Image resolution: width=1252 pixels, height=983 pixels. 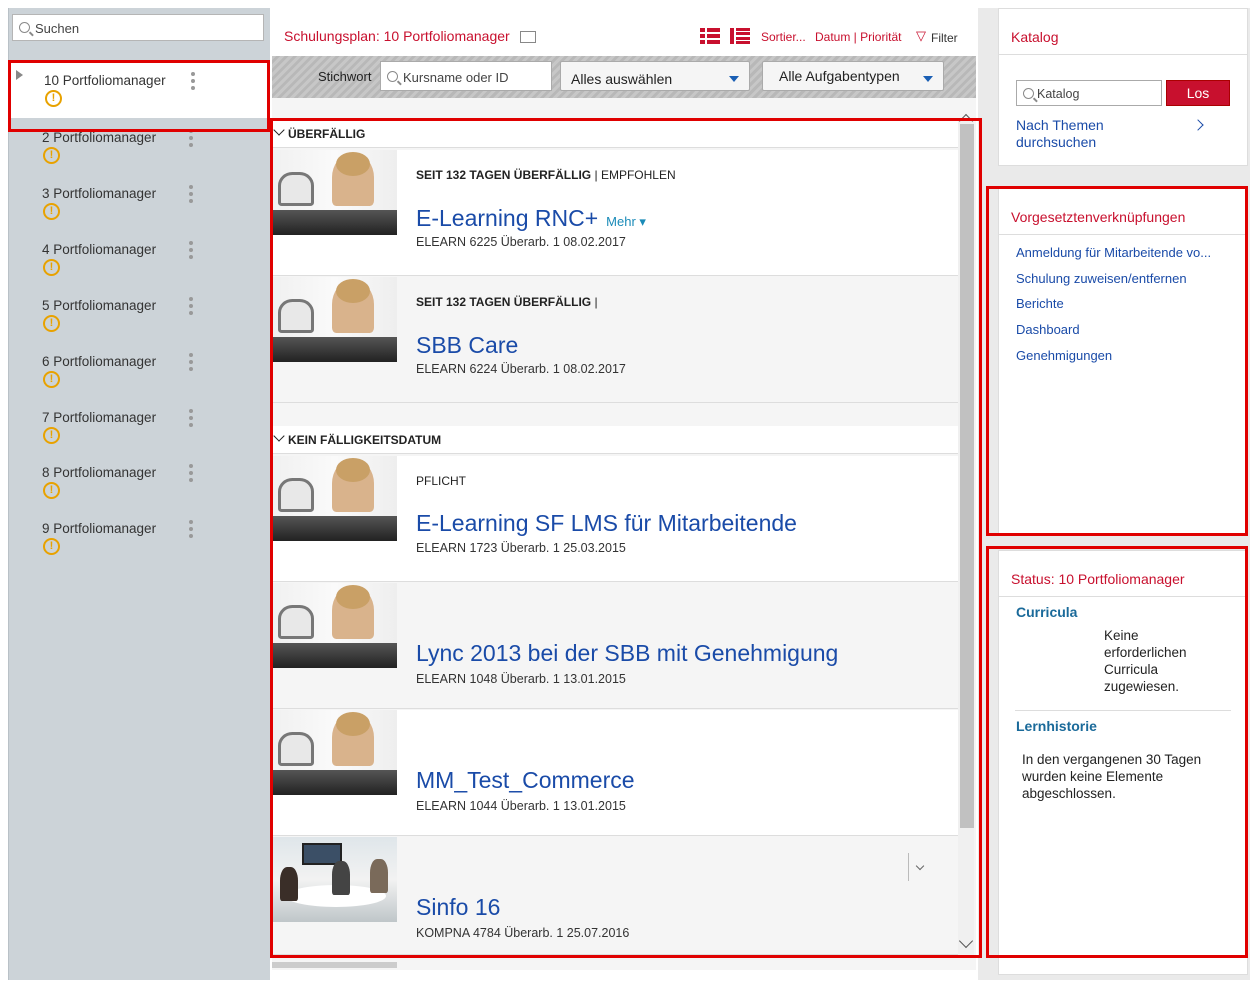 I want to click on keyword-search-input: Kursname oder ID, so click(x=466, y=76).